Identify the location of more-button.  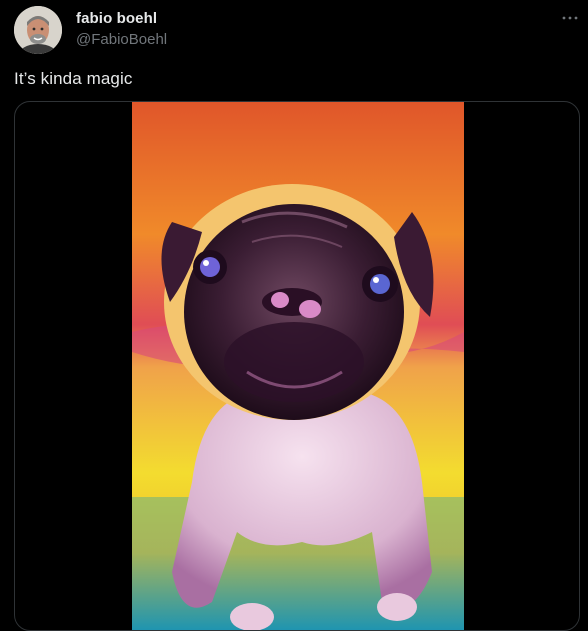
(570, 18).